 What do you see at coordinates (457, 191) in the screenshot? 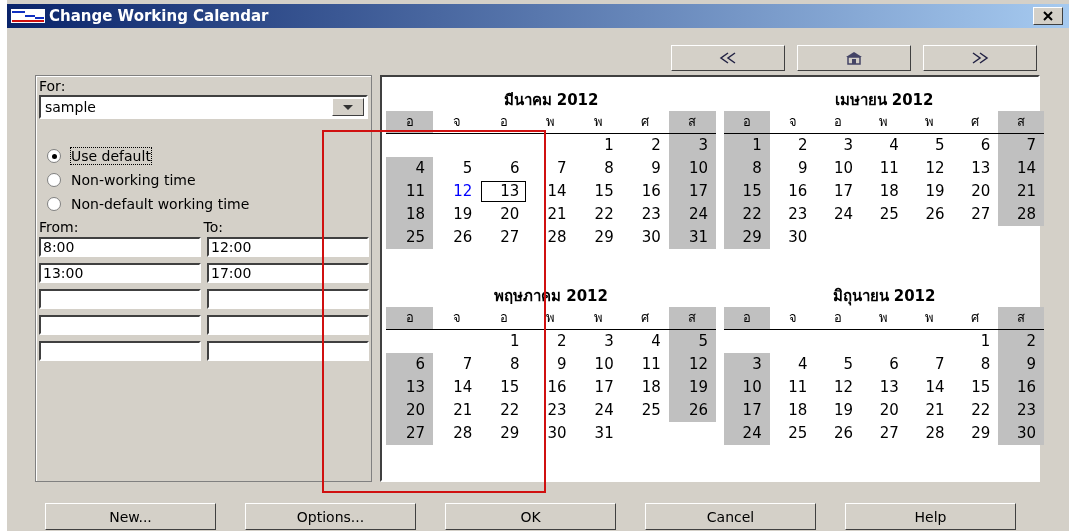
I see `calendar-day: 12` at bounding box center [457, 191].